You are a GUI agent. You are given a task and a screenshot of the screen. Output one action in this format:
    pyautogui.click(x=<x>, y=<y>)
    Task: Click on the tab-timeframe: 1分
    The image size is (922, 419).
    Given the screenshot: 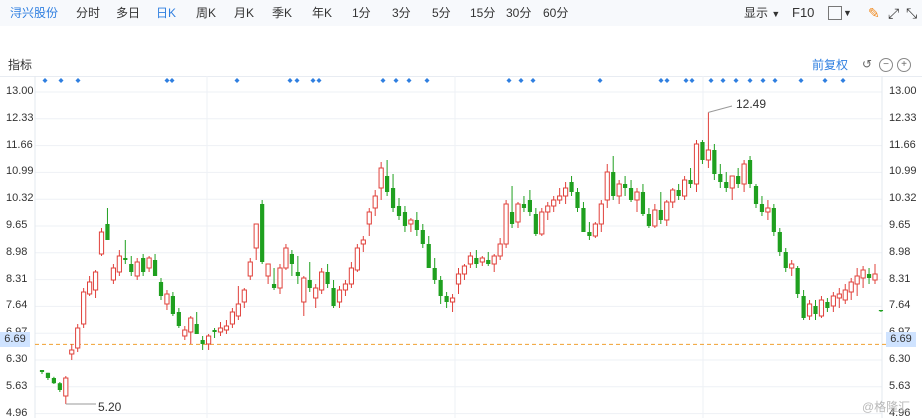 What is the action you would take?
    pyautogui.click(x=361, y=13)
    